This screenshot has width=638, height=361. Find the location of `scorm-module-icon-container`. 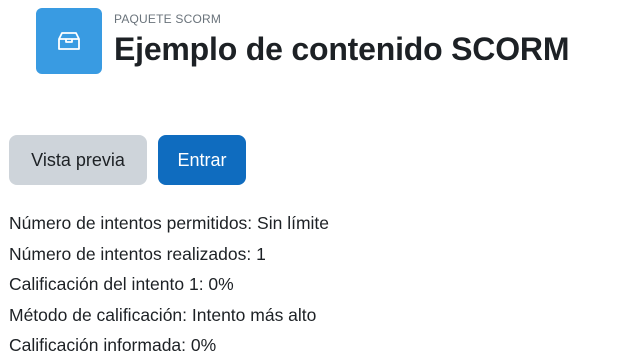

scorm-module-icon-container is located at coordinates (69, 41).